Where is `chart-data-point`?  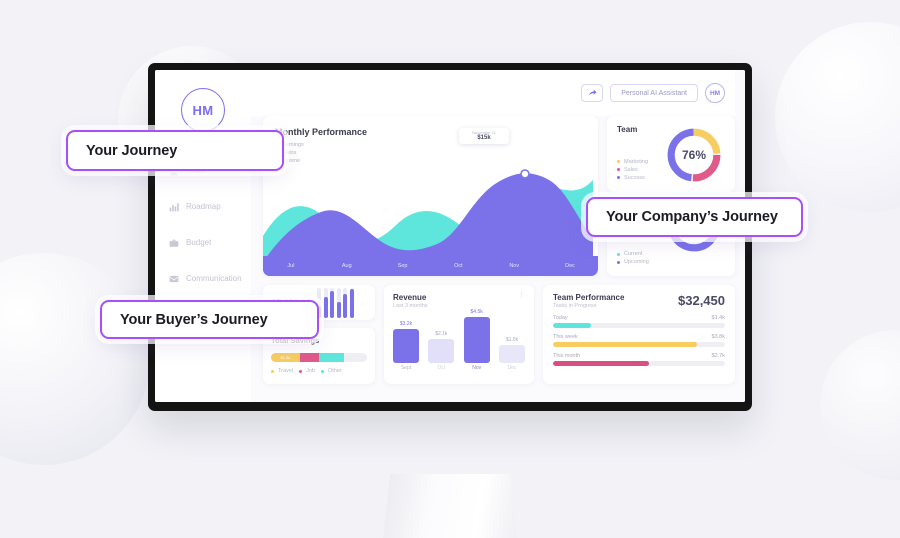
chart-data-point is located at coordinates (525, 174).